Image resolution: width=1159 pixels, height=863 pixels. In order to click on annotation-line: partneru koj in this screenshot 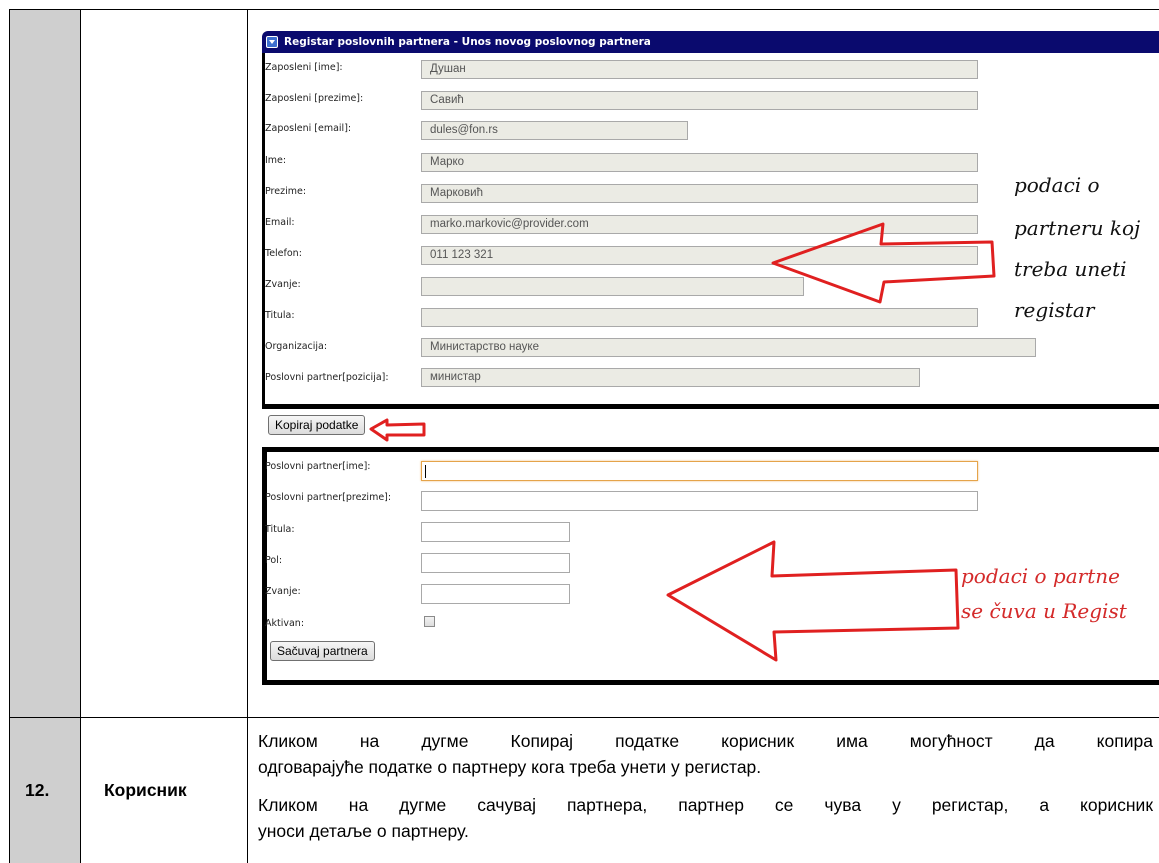, I will do `click(1077, 228)`.